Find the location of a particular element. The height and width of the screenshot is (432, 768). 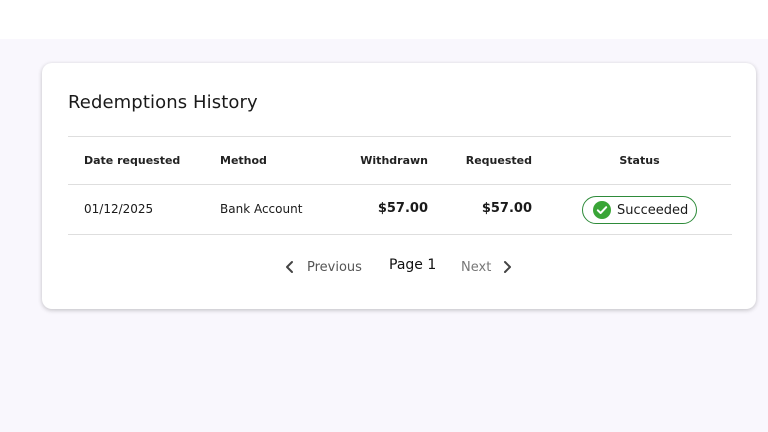

status-badge: Succeeded is located at coordinates (639, 210).